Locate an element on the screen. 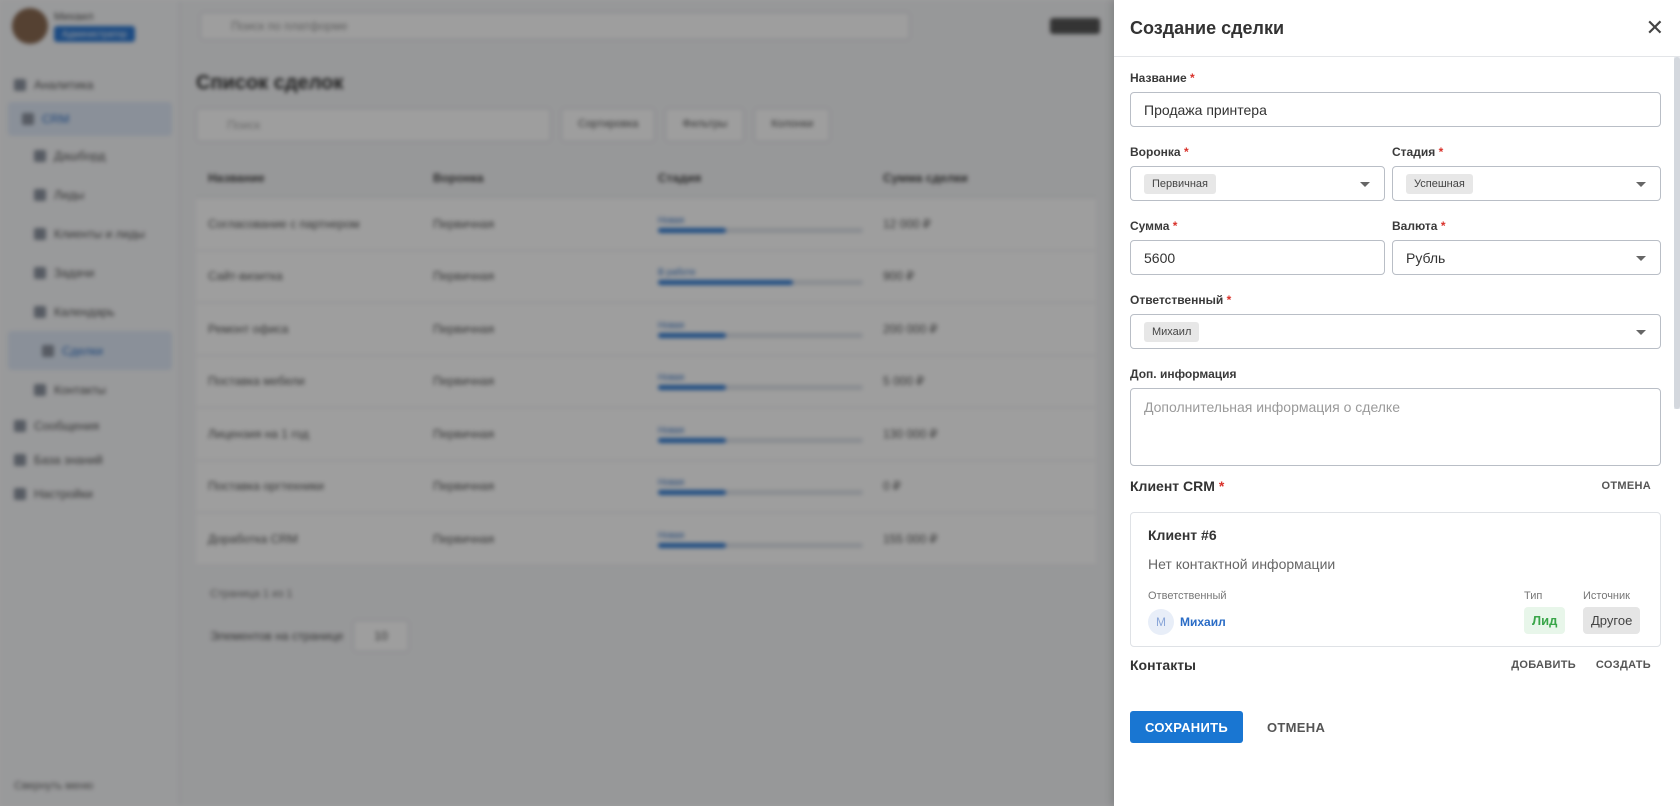 This screenshot has width=1680, height=806. client-source-badge: Другое is located at coordinates (1612, 620).